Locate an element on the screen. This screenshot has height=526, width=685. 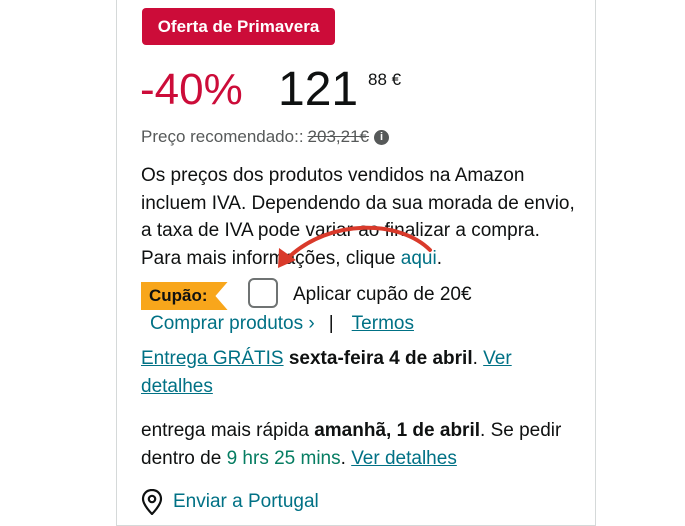
coupon-links-row: Comprar produtos › | Termos is located at coordinates (282, 324).